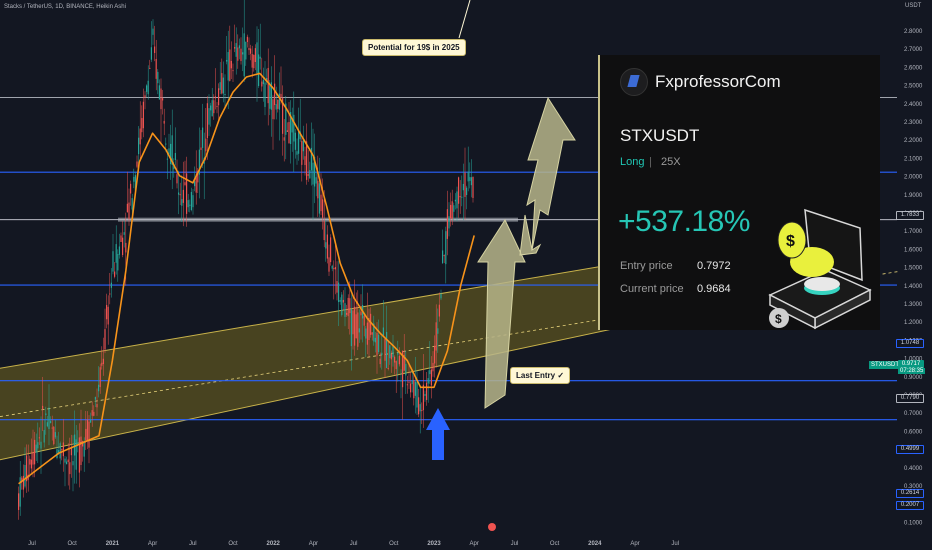  Describe the element at coordinates (912, 371) in the screenshot. I see `candle-countdown: 07:28:35` at that location.